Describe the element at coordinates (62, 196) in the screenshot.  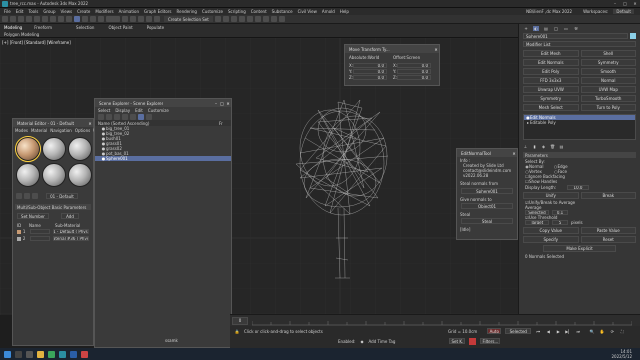
I see `material-name-field: 01 - Default` at that location.